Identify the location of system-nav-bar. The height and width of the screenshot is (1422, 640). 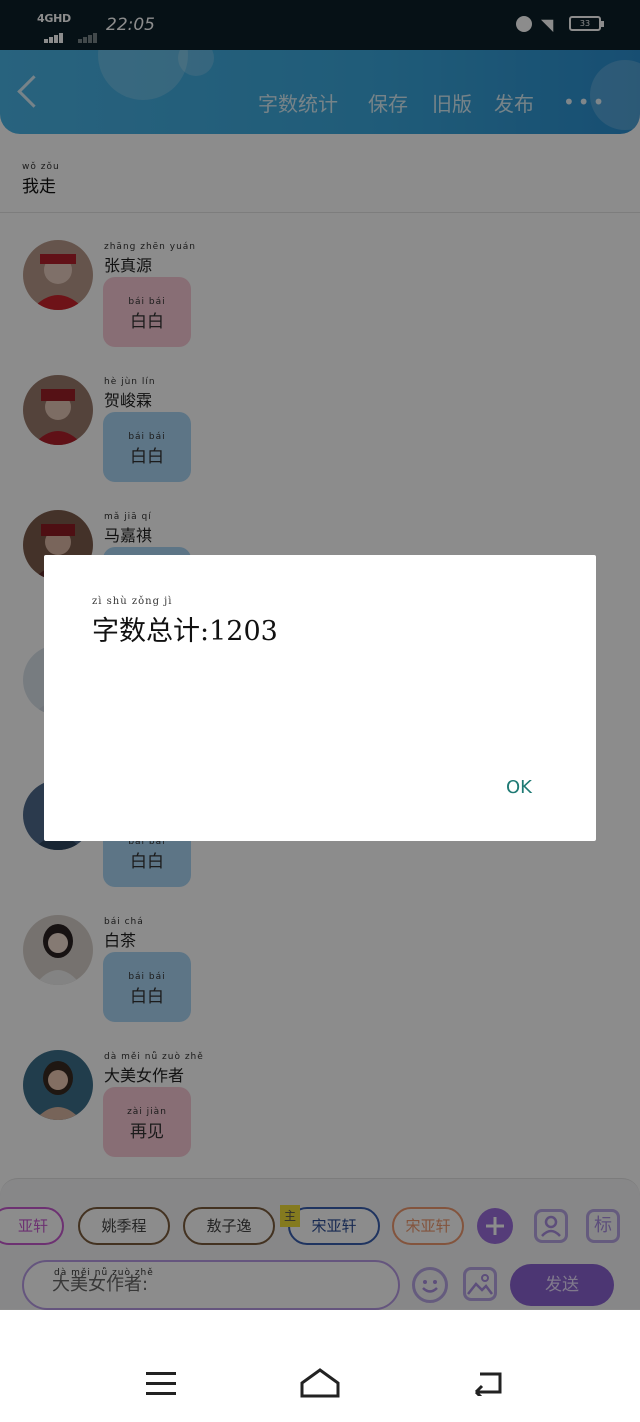
(320, 1366).